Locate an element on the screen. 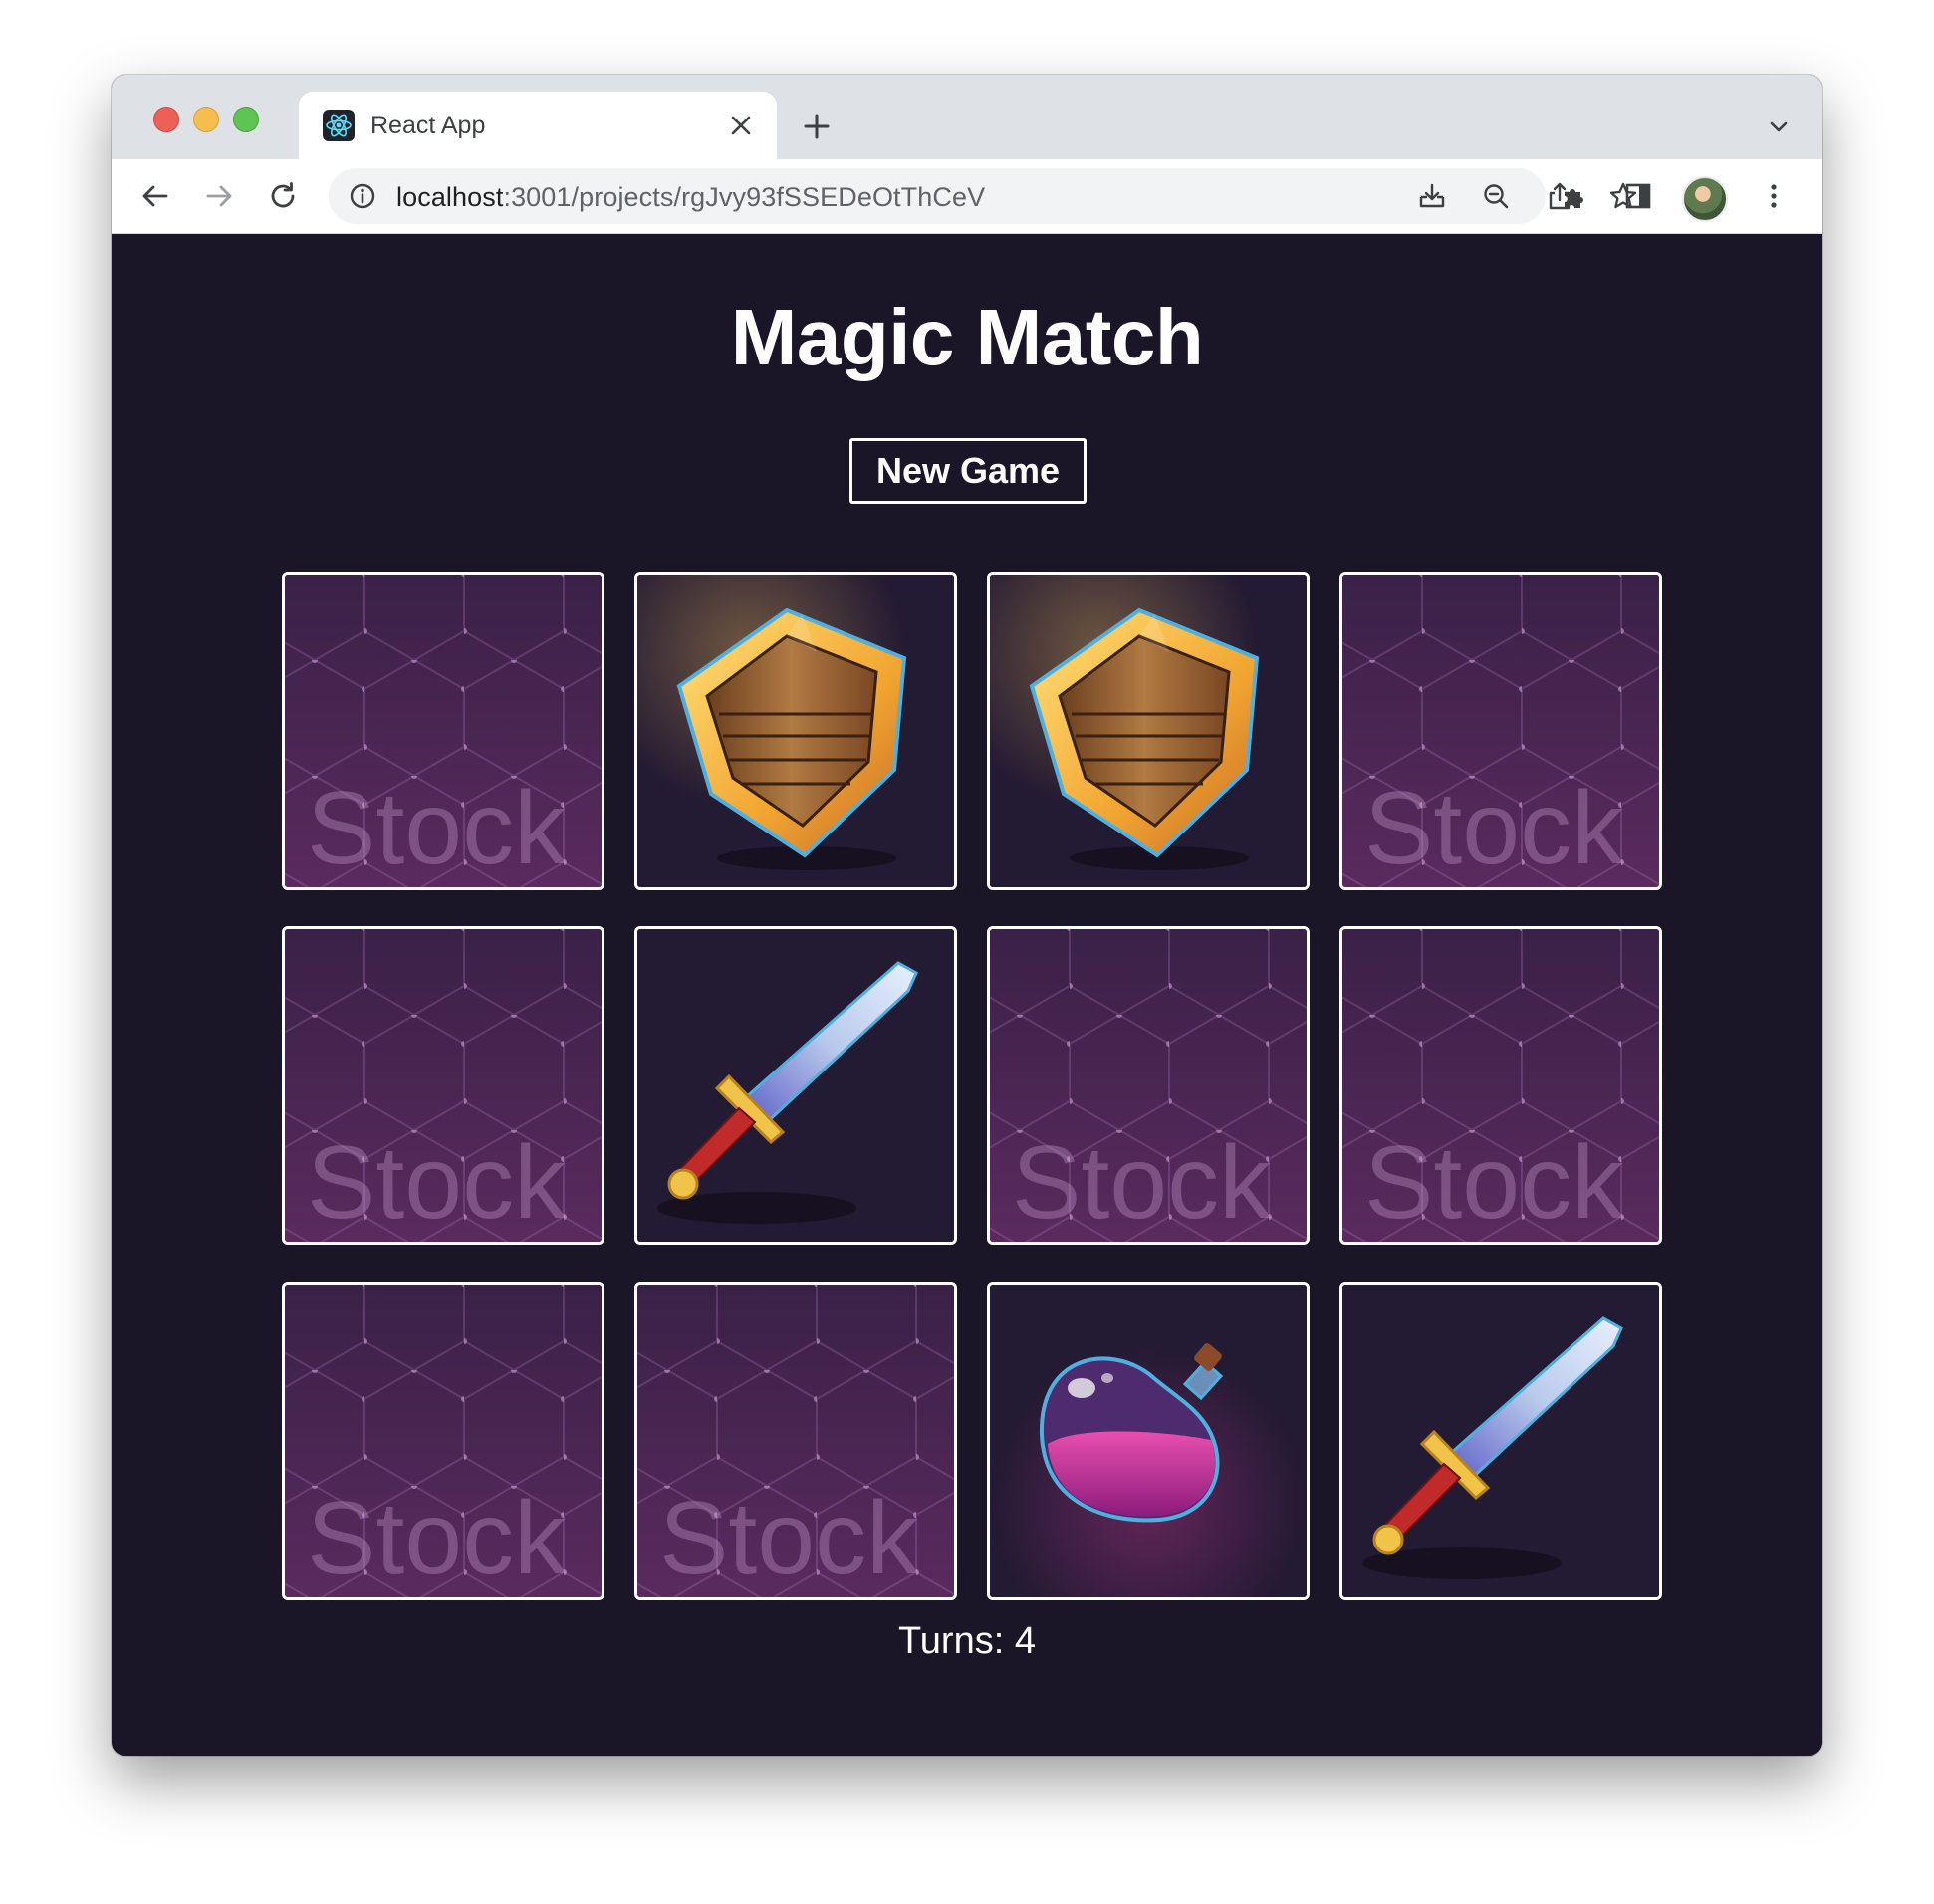 This screenshot has height=1904, width=1934. close-window-button is located at coordinates (166, 119).